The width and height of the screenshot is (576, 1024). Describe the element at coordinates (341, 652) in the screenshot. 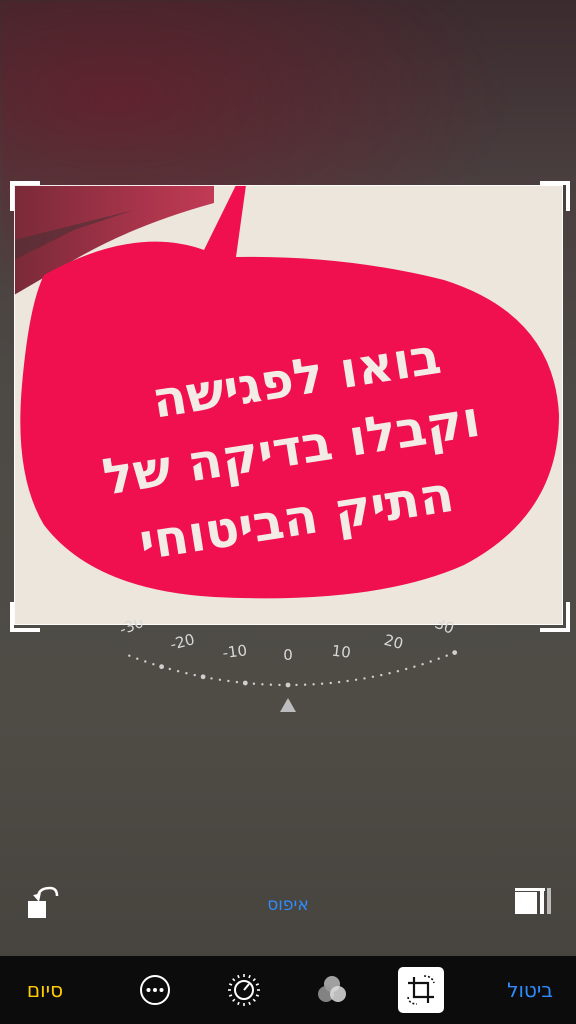

I see `dial-label: 10` at that location.